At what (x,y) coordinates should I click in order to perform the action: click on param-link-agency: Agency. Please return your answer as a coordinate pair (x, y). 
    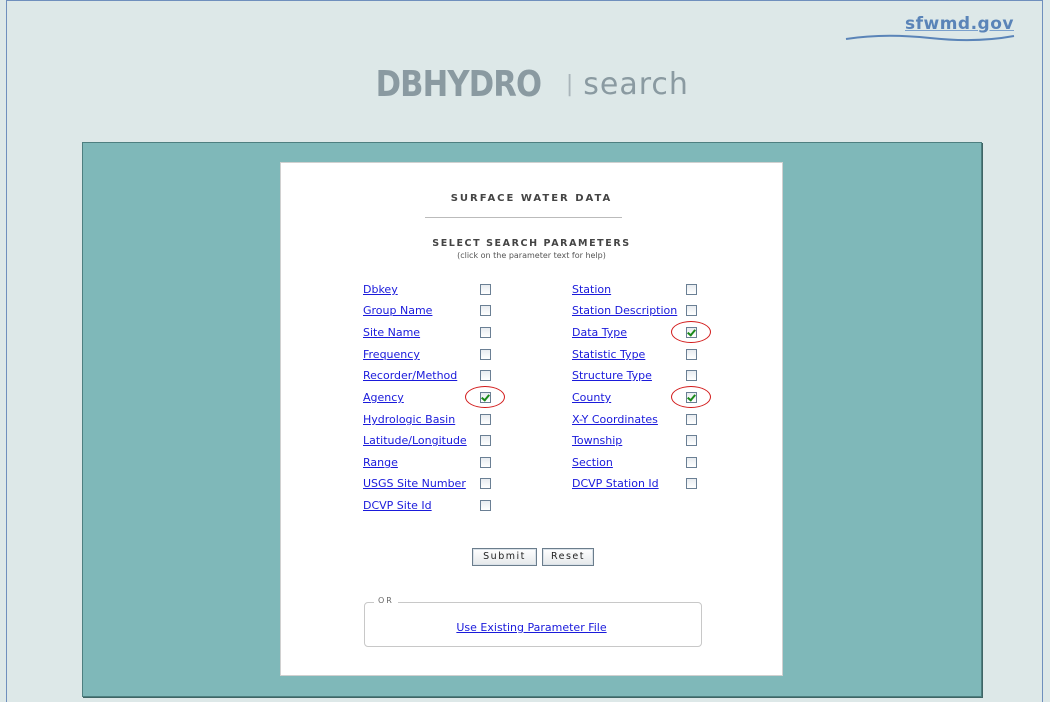
    Looking at the image, I should click on (383, 397).